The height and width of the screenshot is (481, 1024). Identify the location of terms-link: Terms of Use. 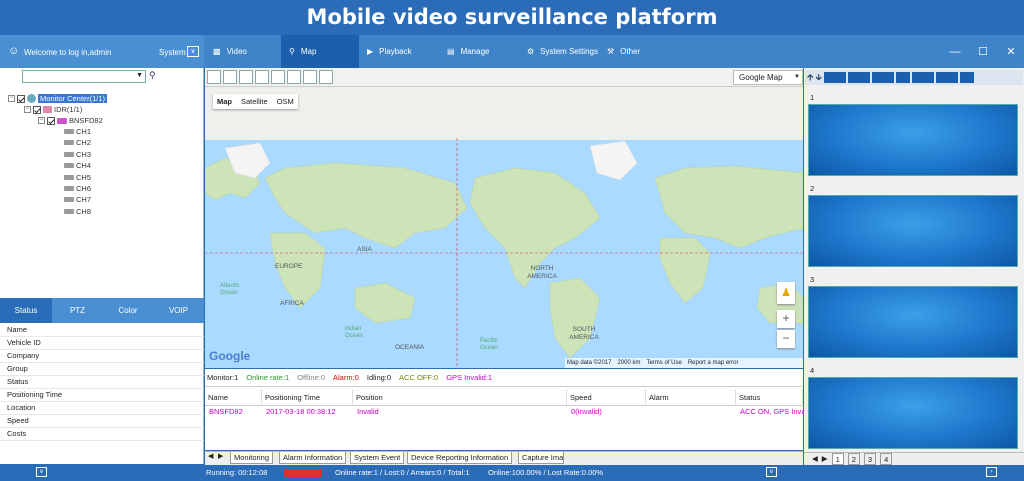
(663, 363).